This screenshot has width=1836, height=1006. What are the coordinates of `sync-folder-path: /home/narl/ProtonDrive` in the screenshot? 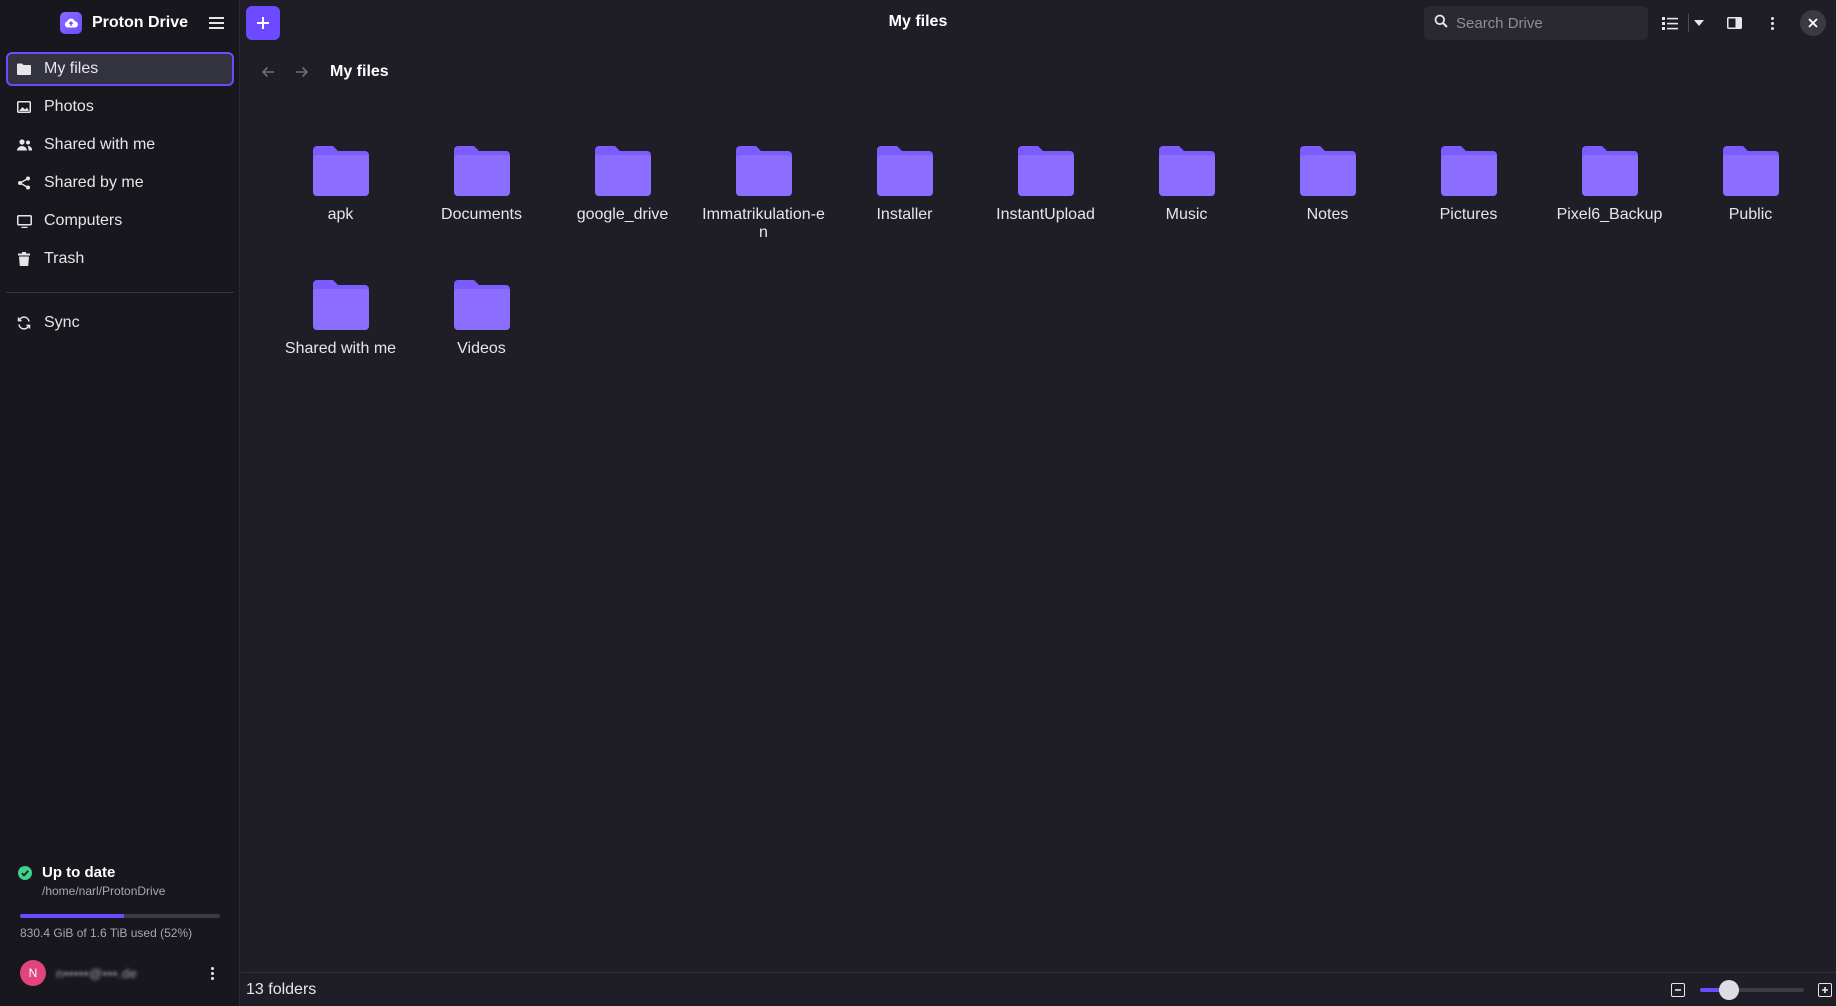 It's located at (104, 891).